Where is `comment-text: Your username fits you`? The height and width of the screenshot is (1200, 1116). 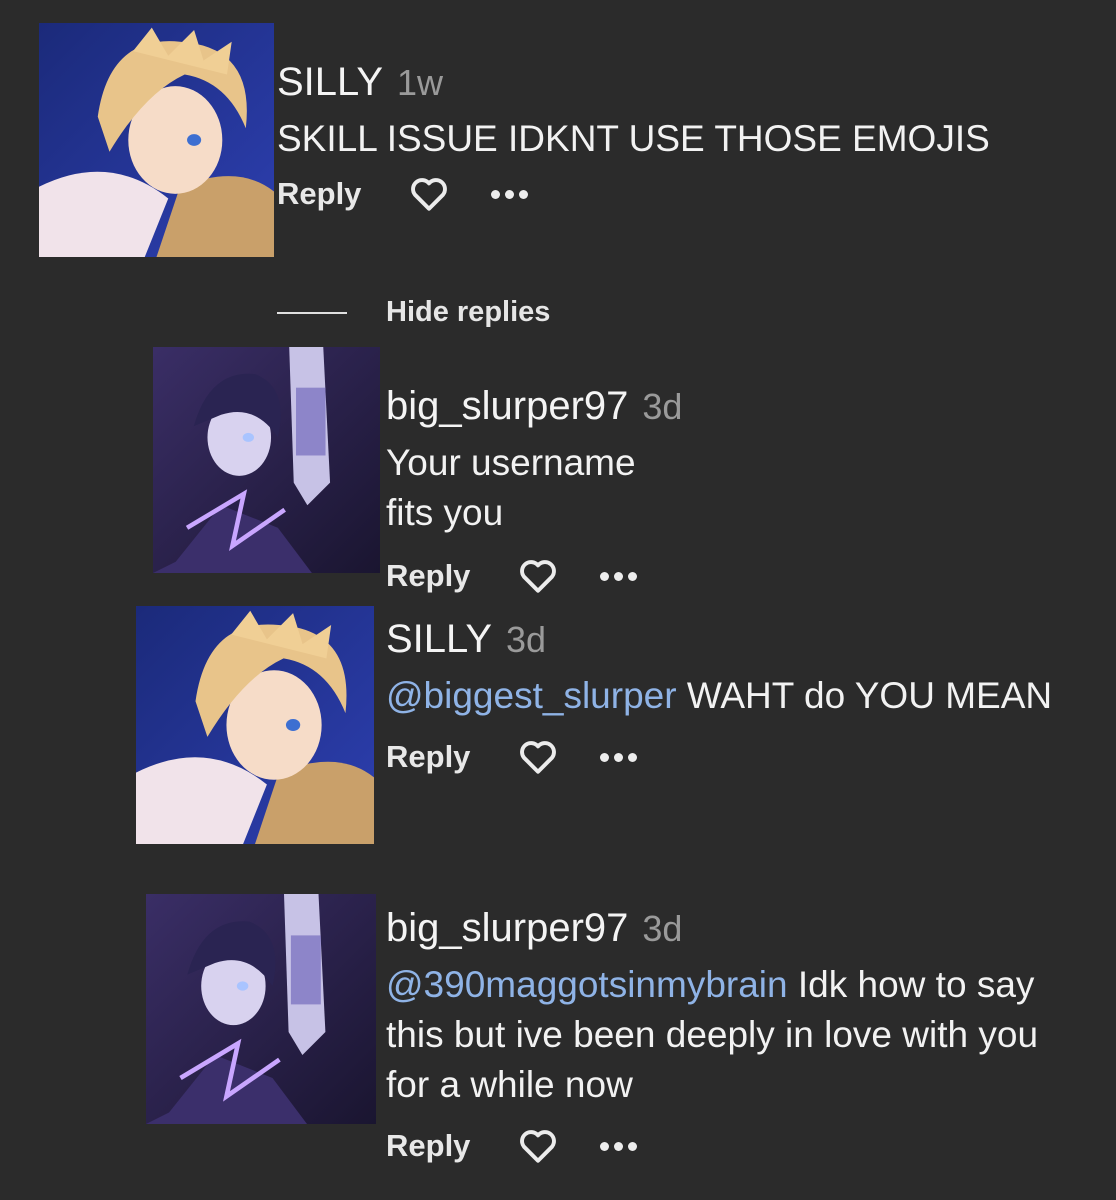
comment-text: Your username fits you is located at coordinates (534, 488).